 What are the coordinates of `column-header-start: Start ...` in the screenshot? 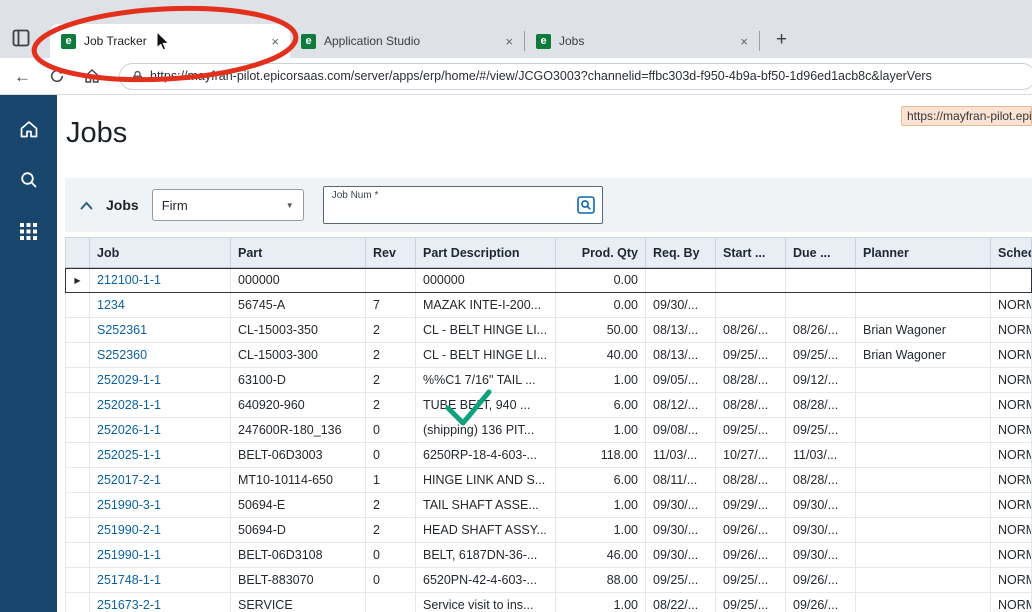 It's located at (751, 252).